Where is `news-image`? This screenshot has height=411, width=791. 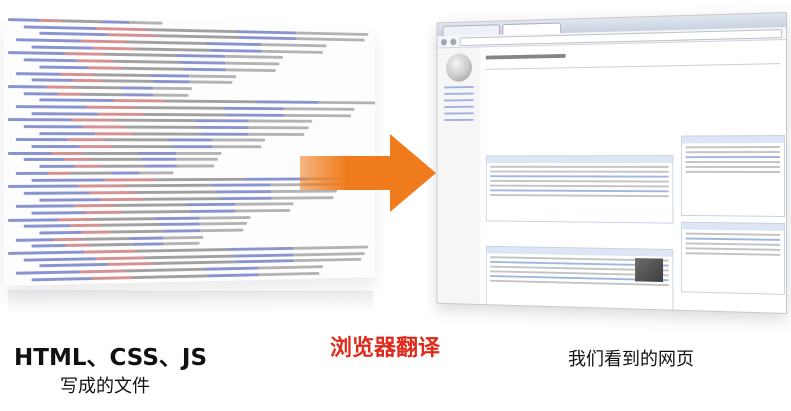
news-image is located at coordinates (649, 270).